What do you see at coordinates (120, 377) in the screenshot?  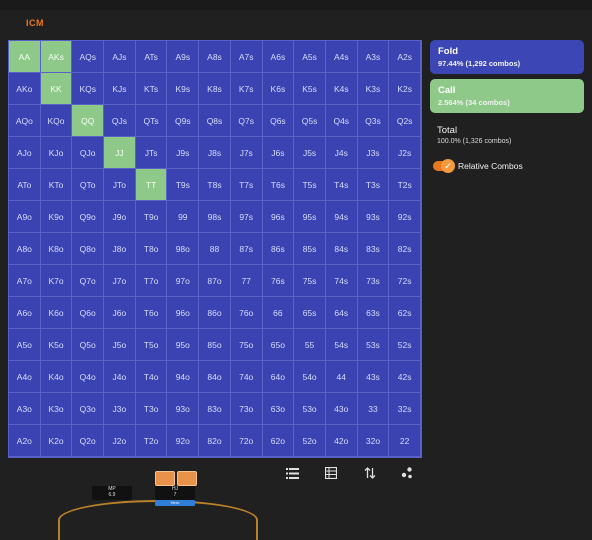 I see `hand-cell: J4o` at bounding box center [120, 377].